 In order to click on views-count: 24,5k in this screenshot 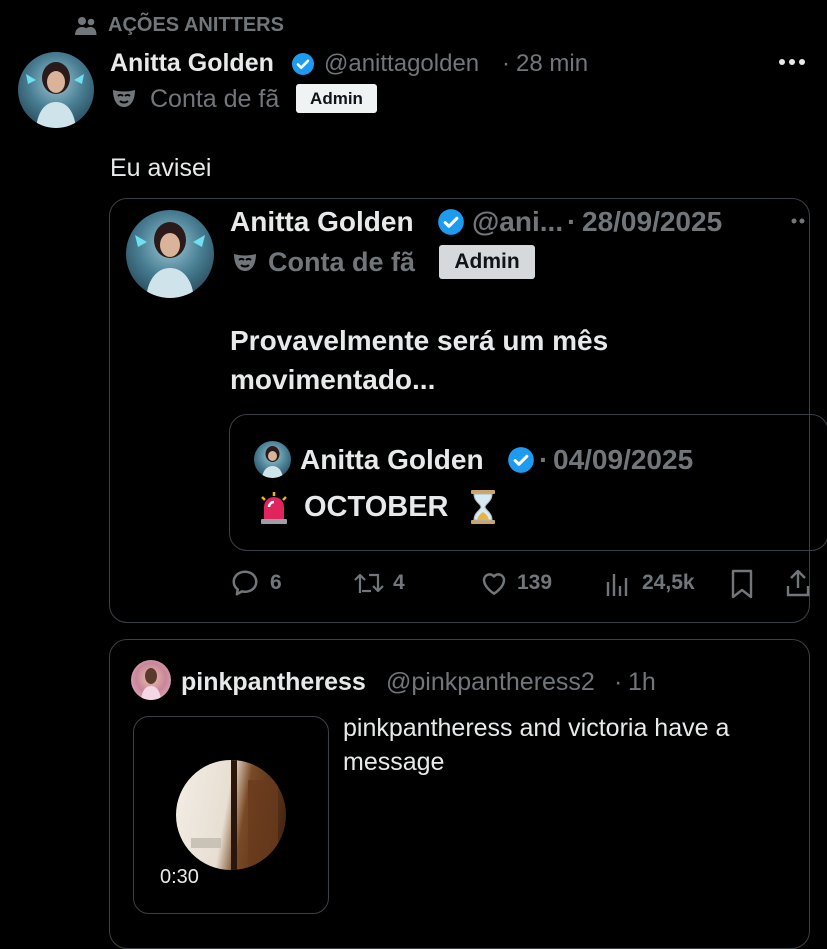, I will do `click(668, 582)`.